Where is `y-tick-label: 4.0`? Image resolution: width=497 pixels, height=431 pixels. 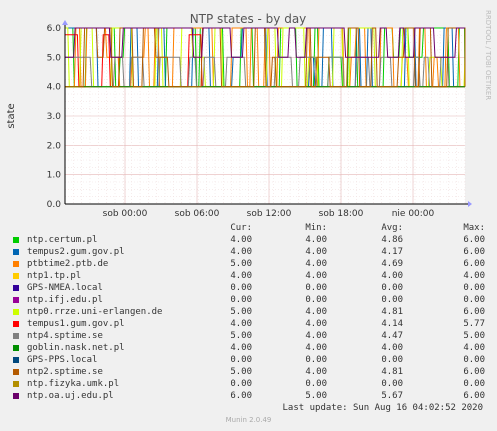 y-tick-label: 4.0 is located at coordinates (54, 88).